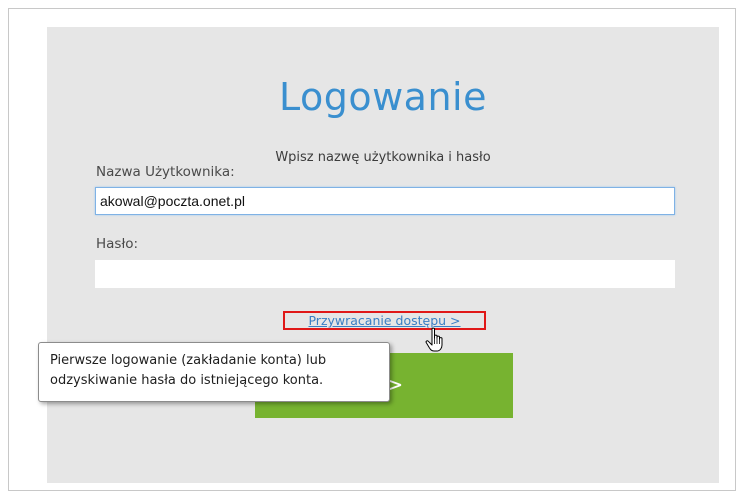  I want to click on password-input, so click(385, 274).